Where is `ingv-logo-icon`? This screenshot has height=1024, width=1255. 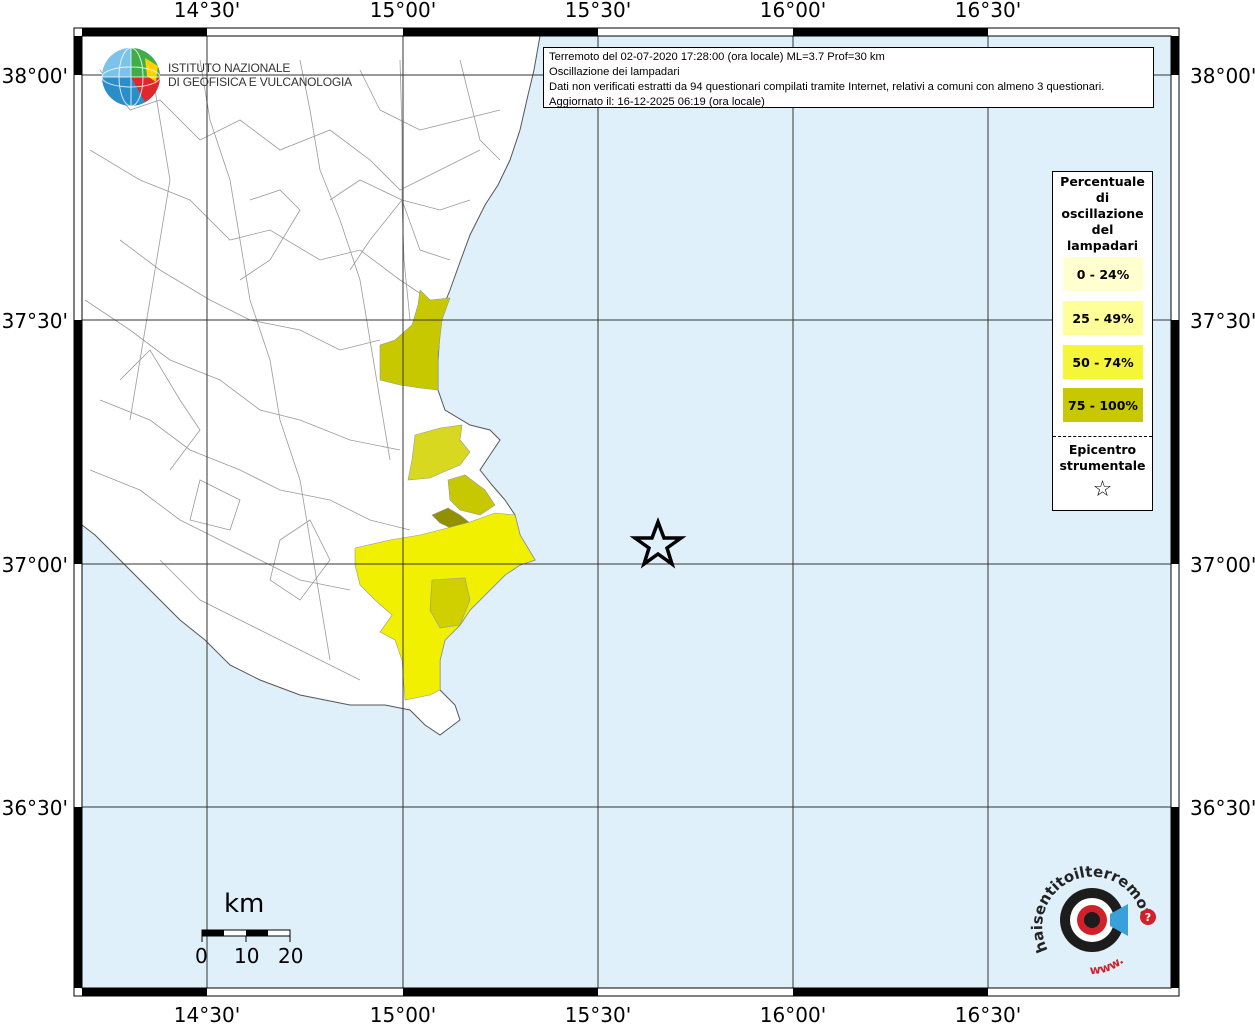
ingv-logo-icon is located at coordinates (131, 77).